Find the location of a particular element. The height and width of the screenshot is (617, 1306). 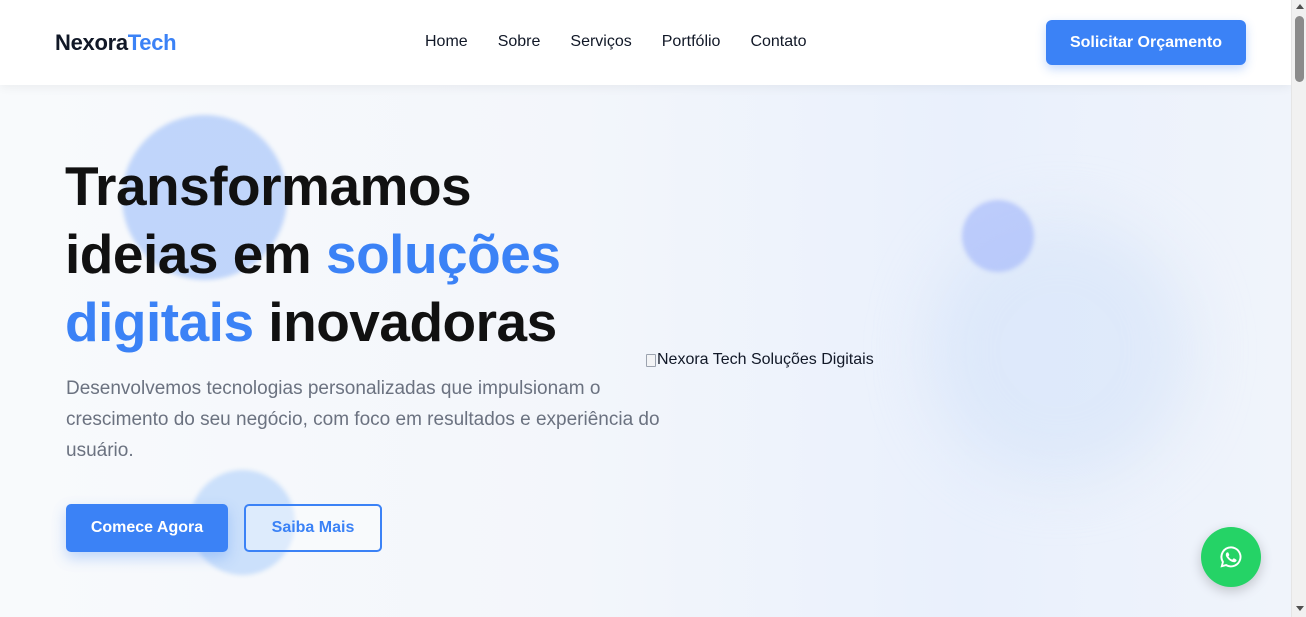

logo: NexoraTech is located at coordinates (116, 43).